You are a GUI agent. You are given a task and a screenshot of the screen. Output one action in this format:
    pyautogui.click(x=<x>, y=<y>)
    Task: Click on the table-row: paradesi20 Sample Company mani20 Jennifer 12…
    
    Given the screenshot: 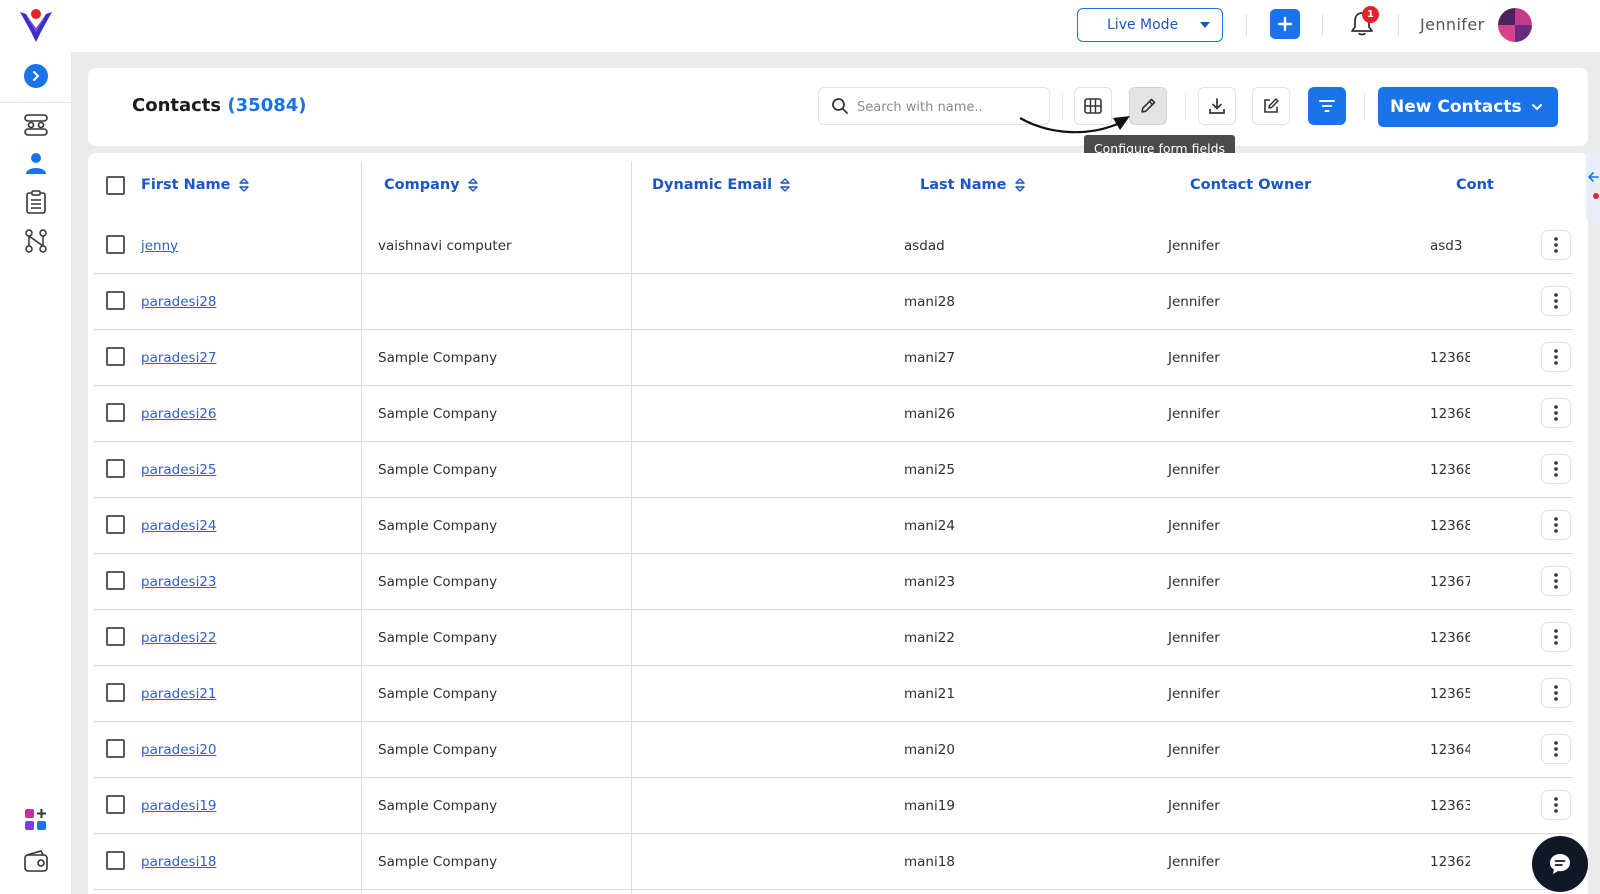 What is the action you would take?
    pyautogui.click(x=833, y=749)
    